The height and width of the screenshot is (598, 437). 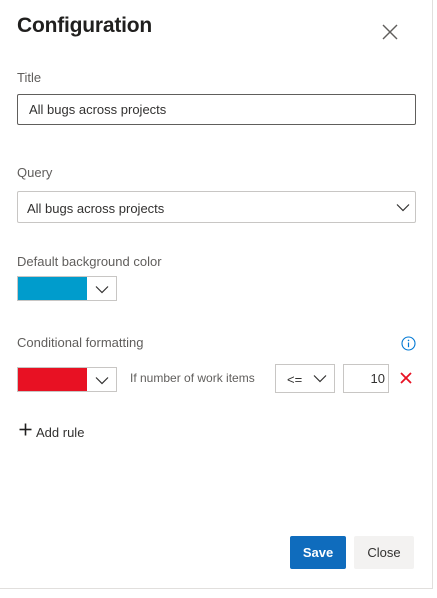 What do you see at coordinates (60, 432) in the screenshot?
I see `add-rule-label: Add rule` at bounding box center [60, 432].